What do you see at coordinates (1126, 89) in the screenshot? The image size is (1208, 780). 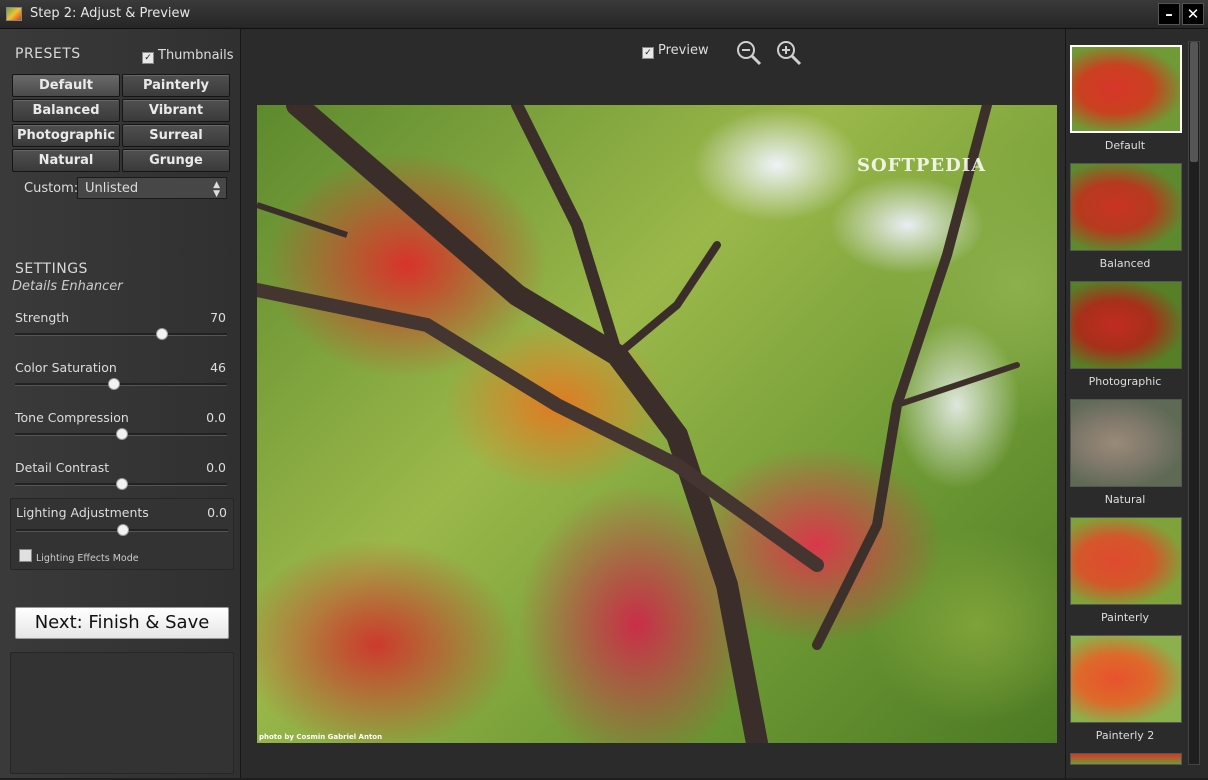 I see `thumbnail-default` at bounding box center [1126, 89].